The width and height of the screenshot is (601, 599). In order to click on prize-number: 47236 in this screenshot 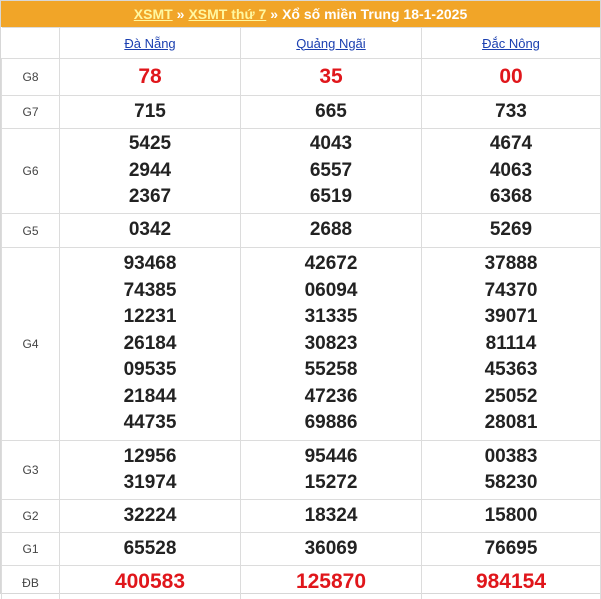, I will do `click(331, 397)`.